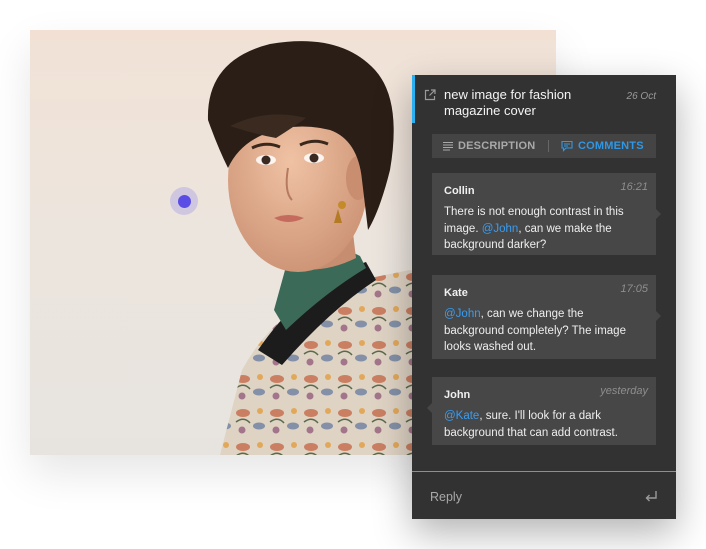  Describe the element at coordinates (567, 146) in the screenshot. I see `chat-icon` at that location.